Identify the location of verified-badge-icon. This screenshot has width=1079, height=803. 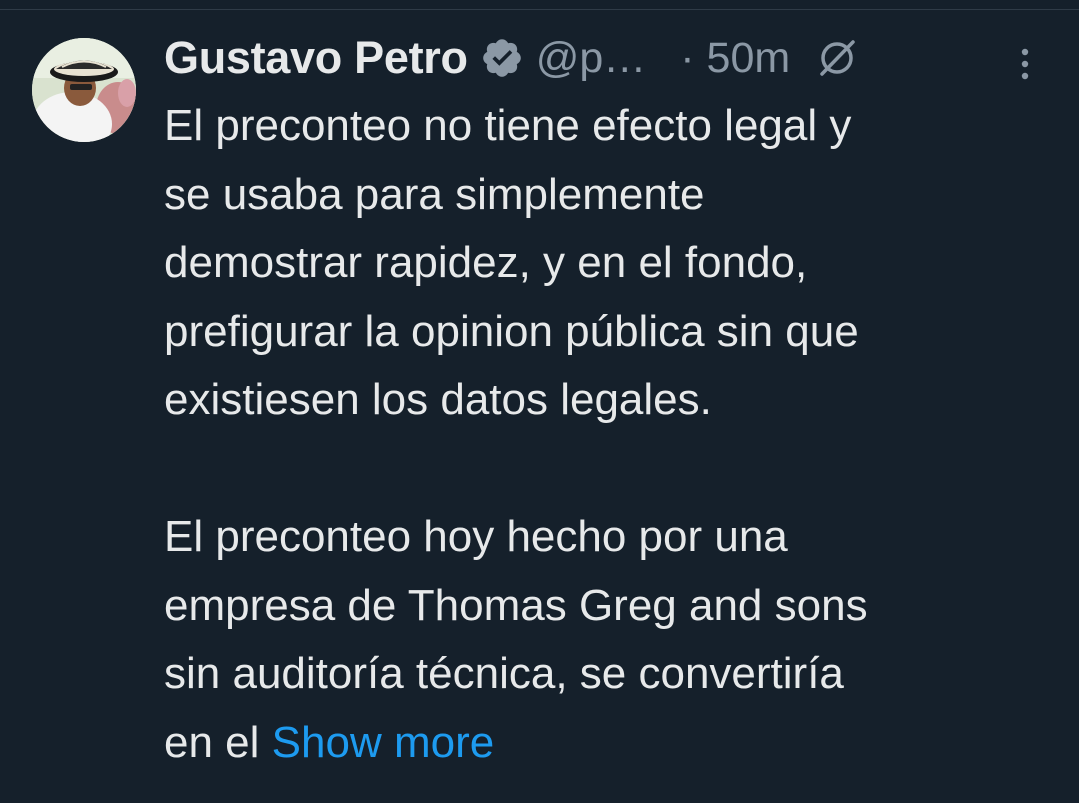
(502, 58).